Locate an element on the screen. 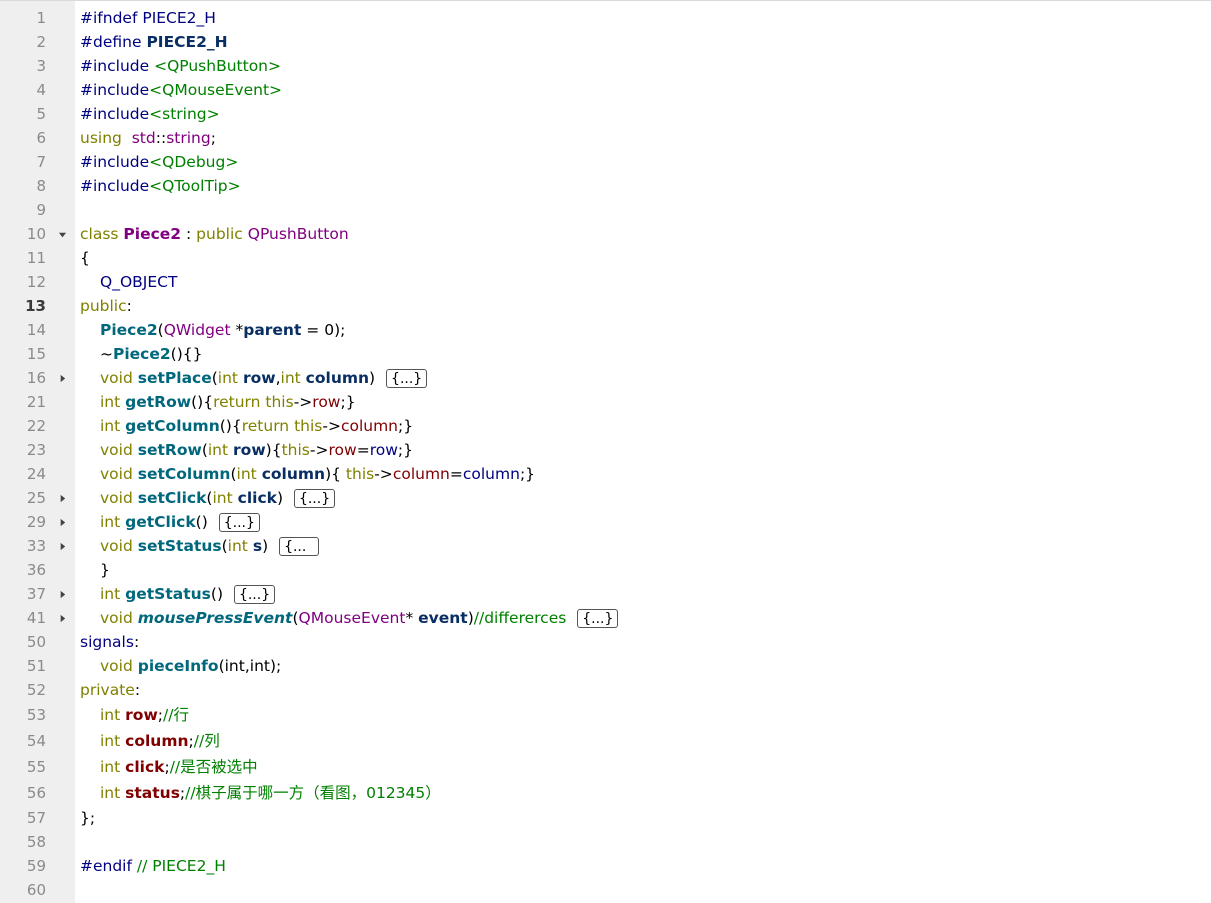  code-line-58: 58 is located at coordinates (605, 842).